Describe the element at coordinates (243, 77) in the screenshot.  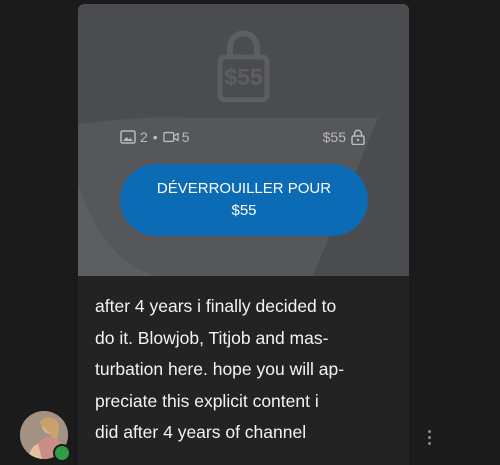
I see `background-price: $55` at that location.